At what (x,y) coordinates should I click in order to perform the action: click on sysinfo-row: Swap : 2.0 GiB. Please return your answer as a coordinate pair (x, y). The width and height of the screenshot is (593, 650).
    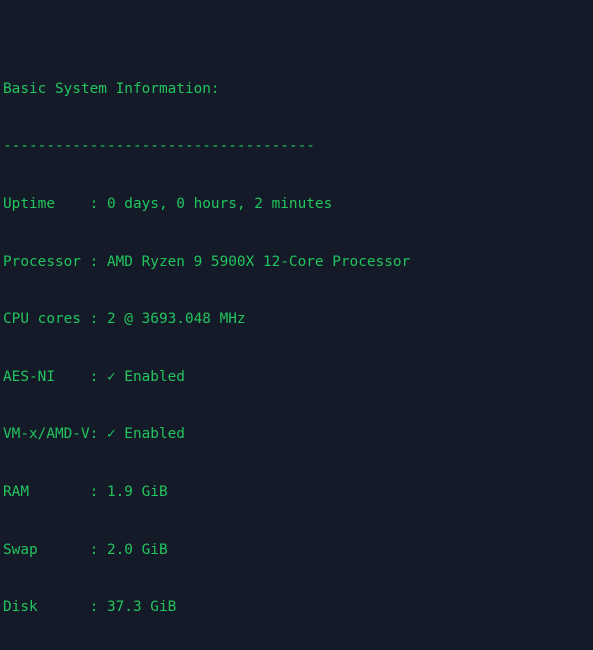
    Looking at the image, I should click on (85, 549).